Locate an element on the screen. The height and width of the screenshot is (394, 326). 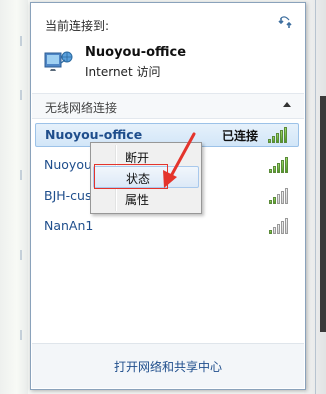
wifi-name: Nuoyou is located at coordinates (68, 164).